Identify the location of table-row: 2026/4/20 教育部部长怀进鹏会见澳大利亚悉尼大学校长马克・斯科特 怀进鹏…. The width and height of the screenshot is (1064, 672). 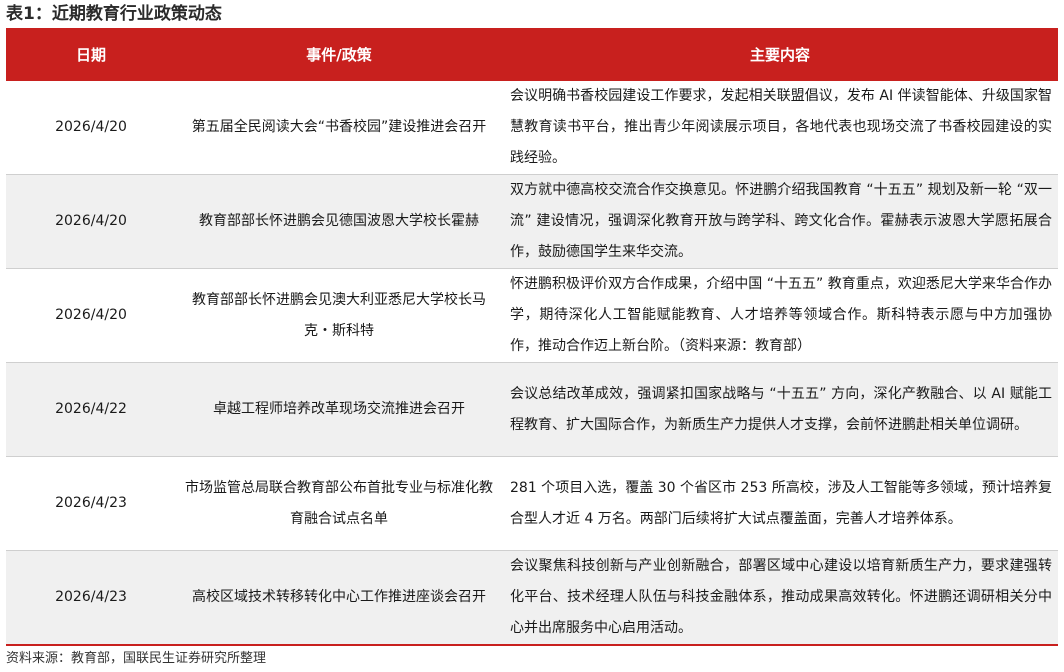
(532, 316).